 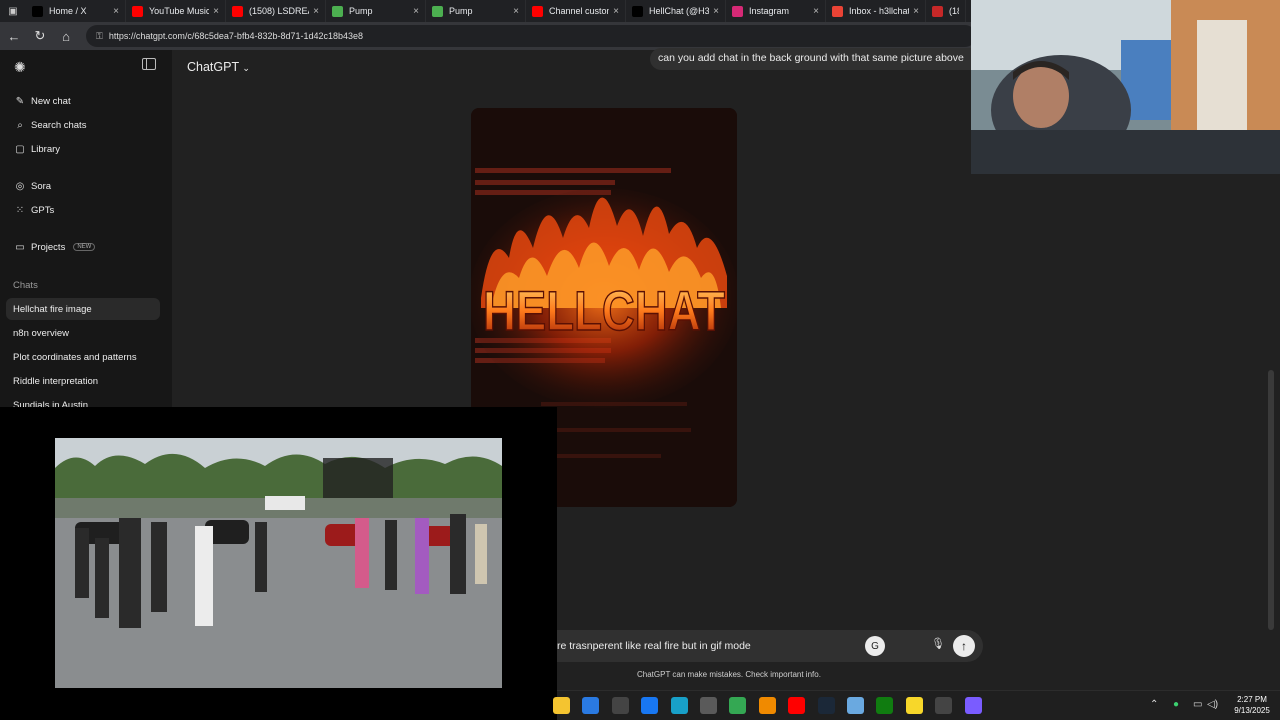 What do you see at coordinates (561, 705) in the screenshot?
I see `file-explorer-icon` at bounding box center [561, 705].